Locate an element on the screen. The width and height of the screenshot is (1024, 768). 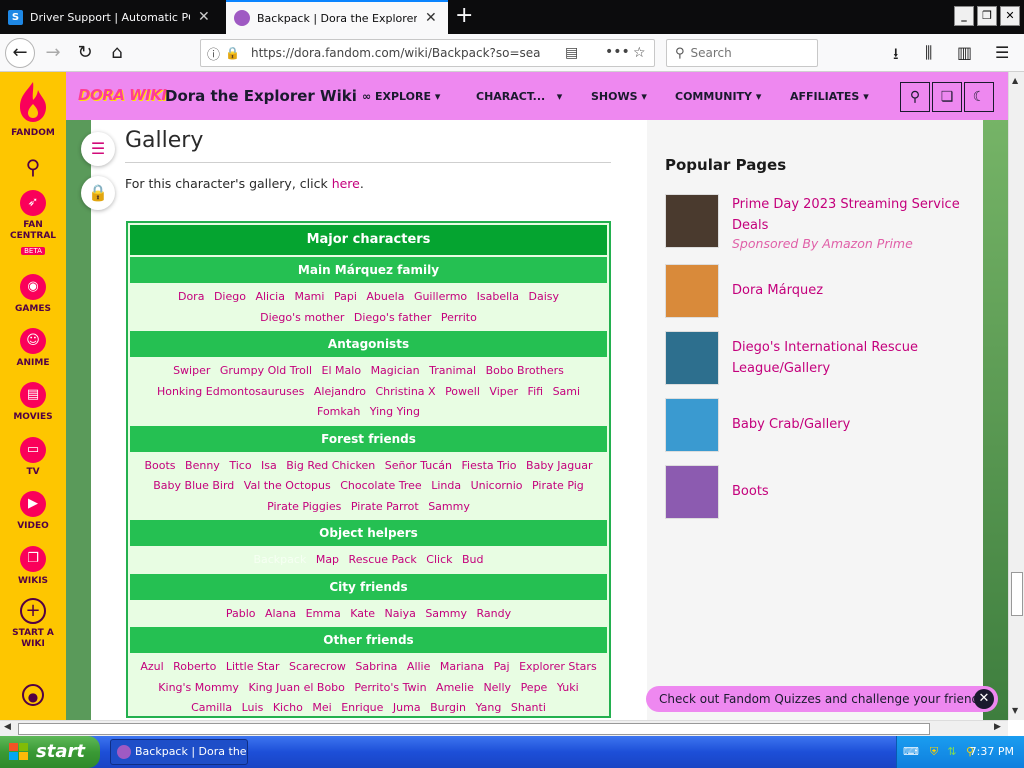
navbox-link: Paj is located at coordinates (502, 666).